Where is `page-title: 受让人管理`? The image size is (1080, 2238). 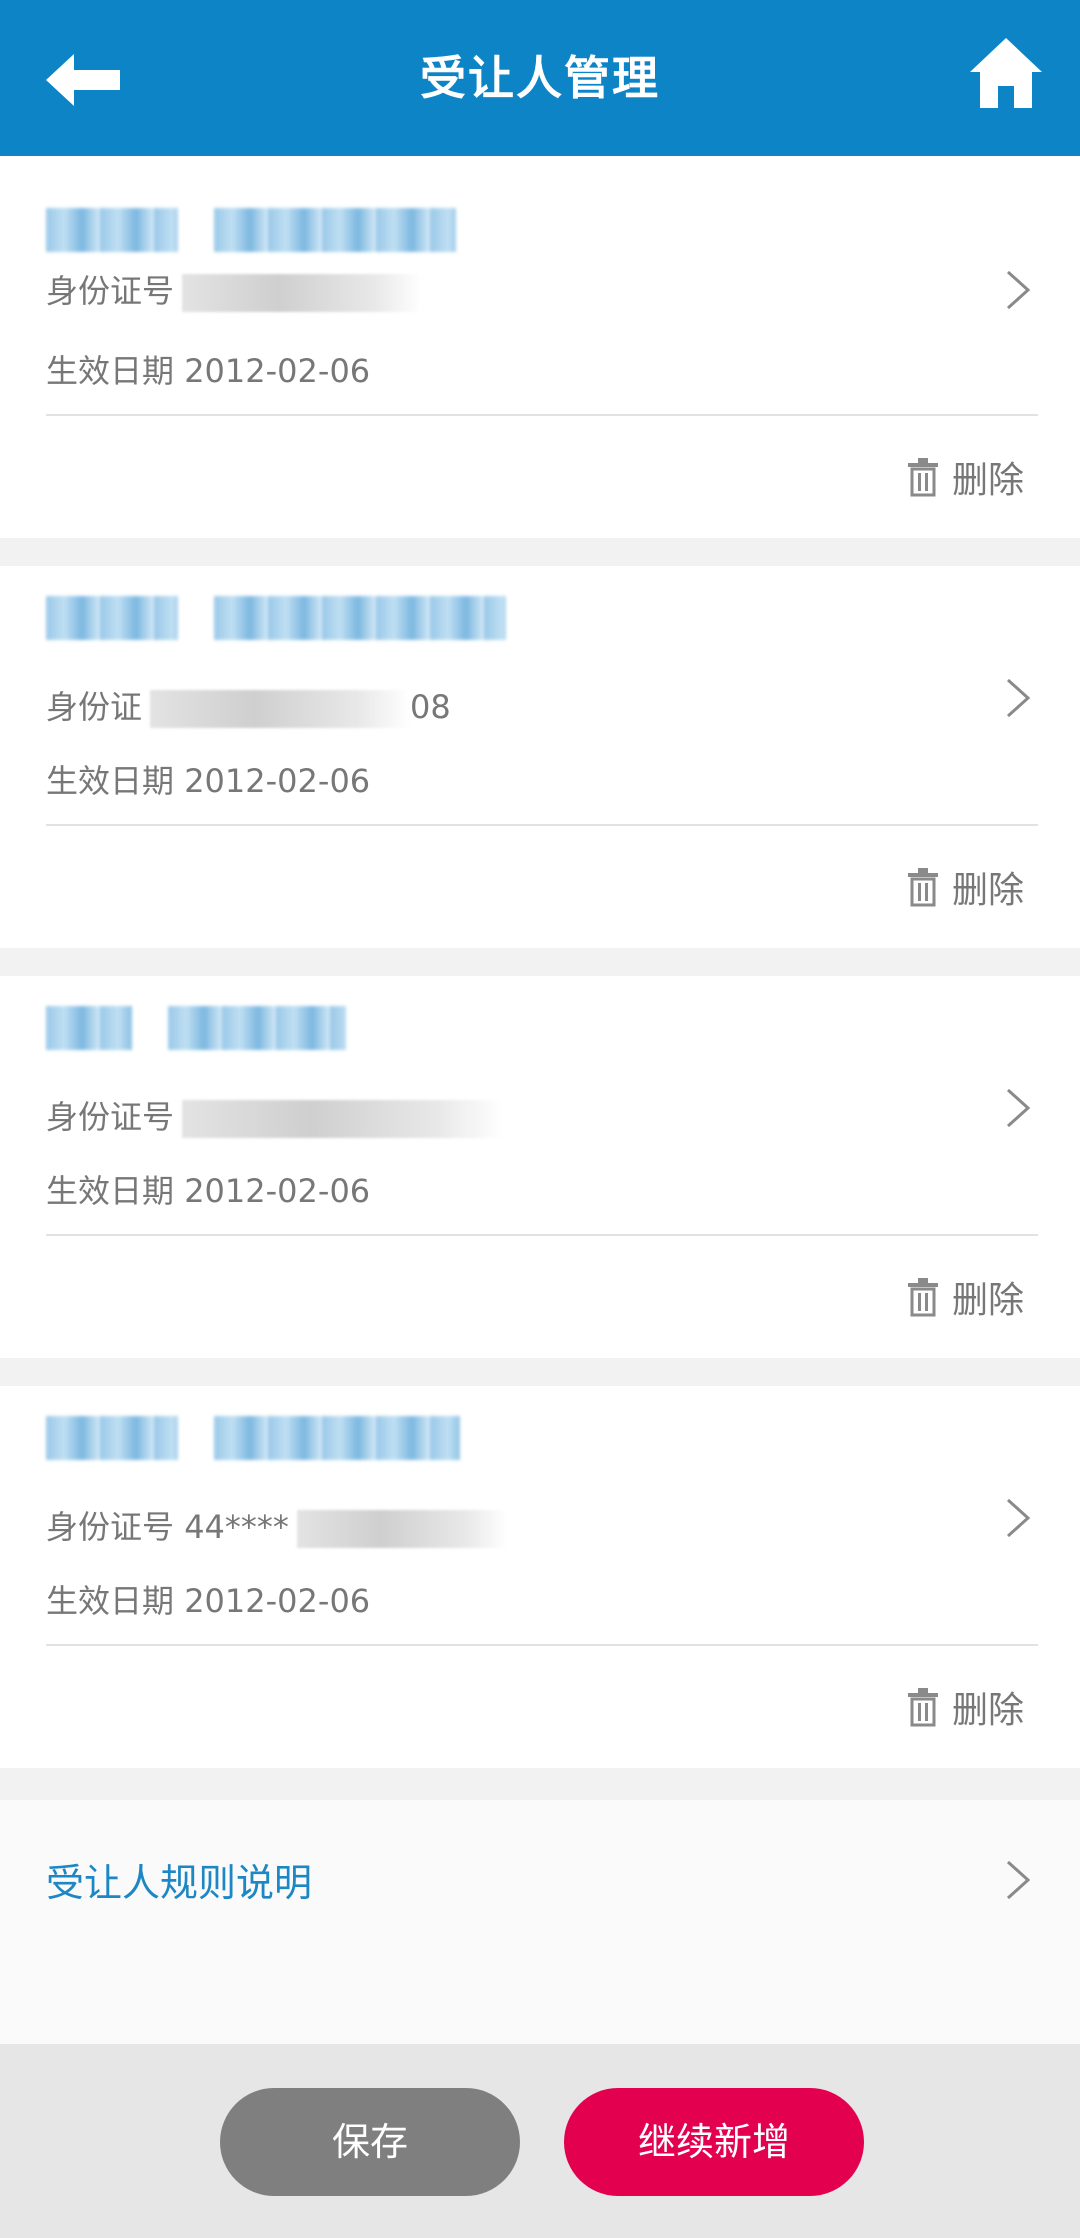
page-title: 受让人管理 is located at coordinates (540, 78).